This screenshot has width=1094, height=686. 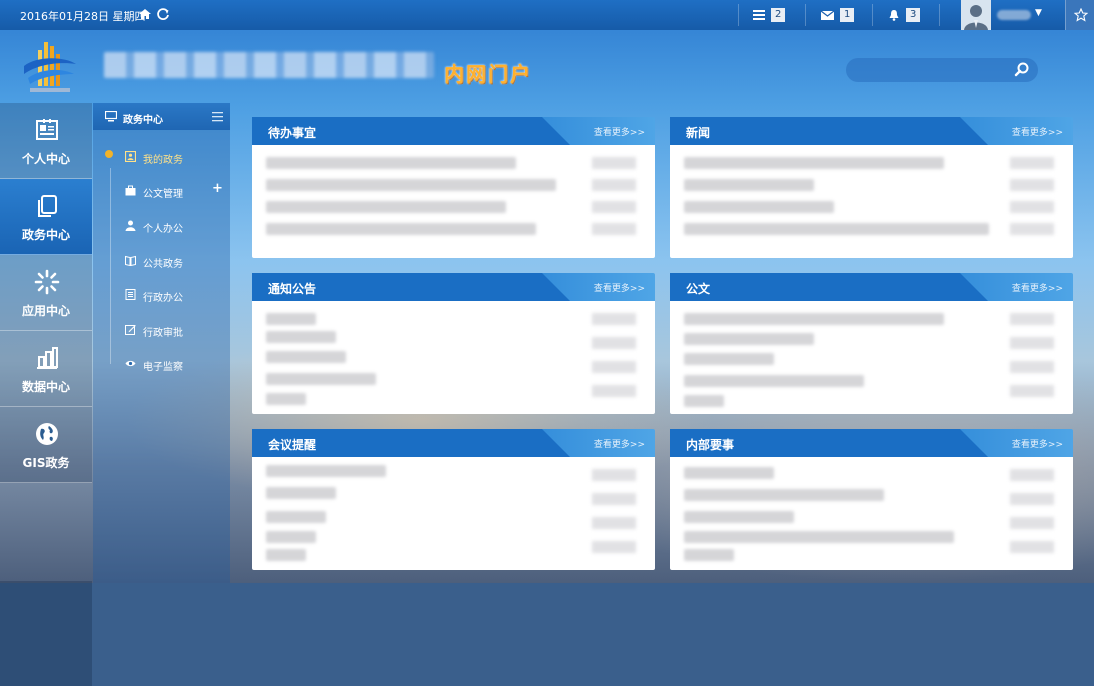 I want to click on nav-label: 个人中心, so click(x=45, y=159).